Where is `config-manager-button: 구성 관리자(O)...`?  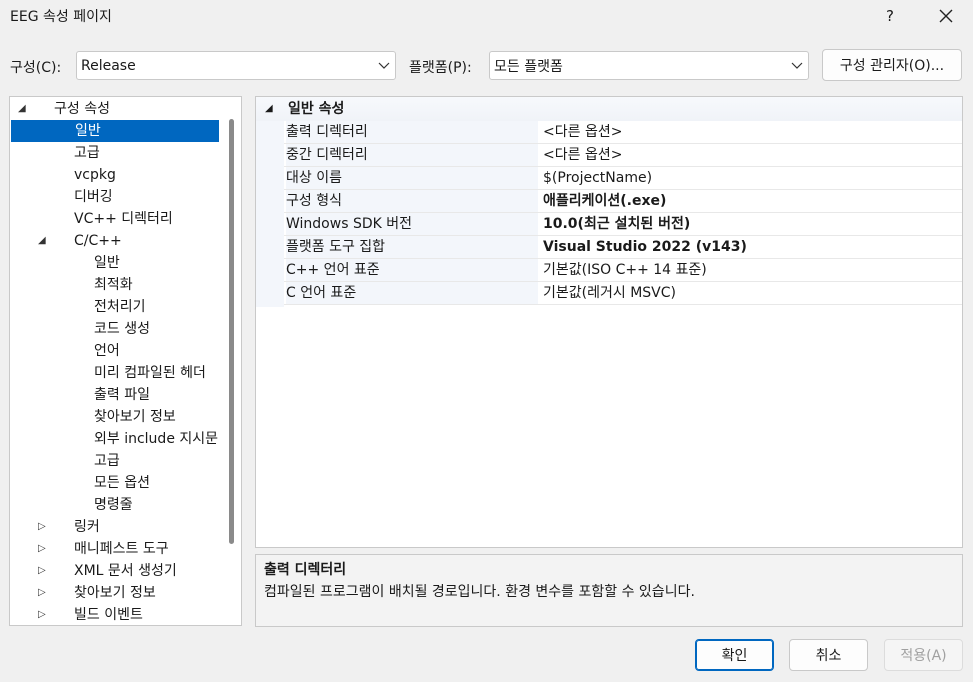 config-manager-button: 구성 관리자(O)... is located at coordinates (892, 65).